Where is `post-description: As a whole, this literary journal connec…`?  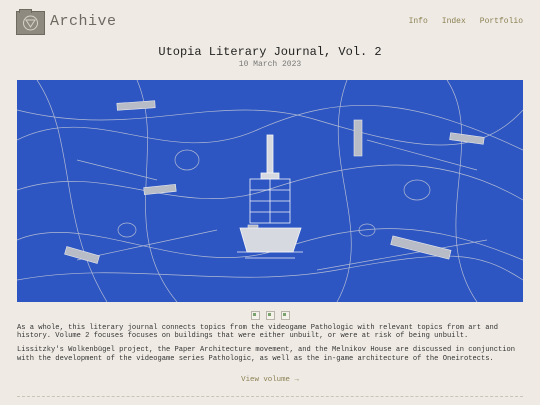
post-description: As a whole, this literary journal connec… is located at coordinates (270, 346).